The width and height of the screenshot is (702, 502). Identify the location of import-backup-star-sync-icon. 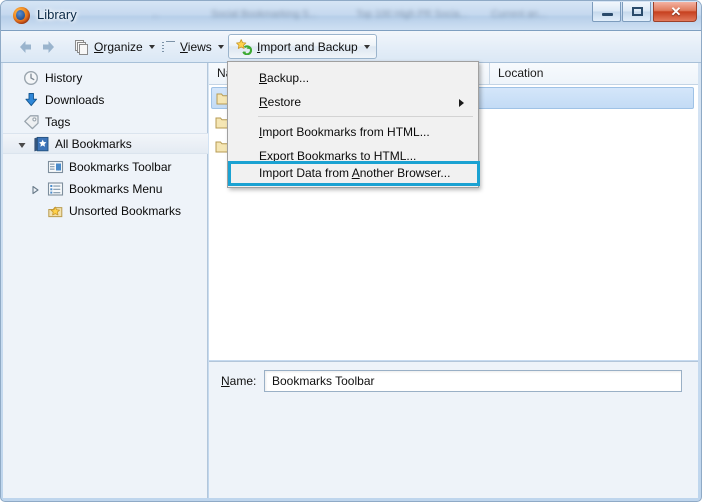
(244, 46).